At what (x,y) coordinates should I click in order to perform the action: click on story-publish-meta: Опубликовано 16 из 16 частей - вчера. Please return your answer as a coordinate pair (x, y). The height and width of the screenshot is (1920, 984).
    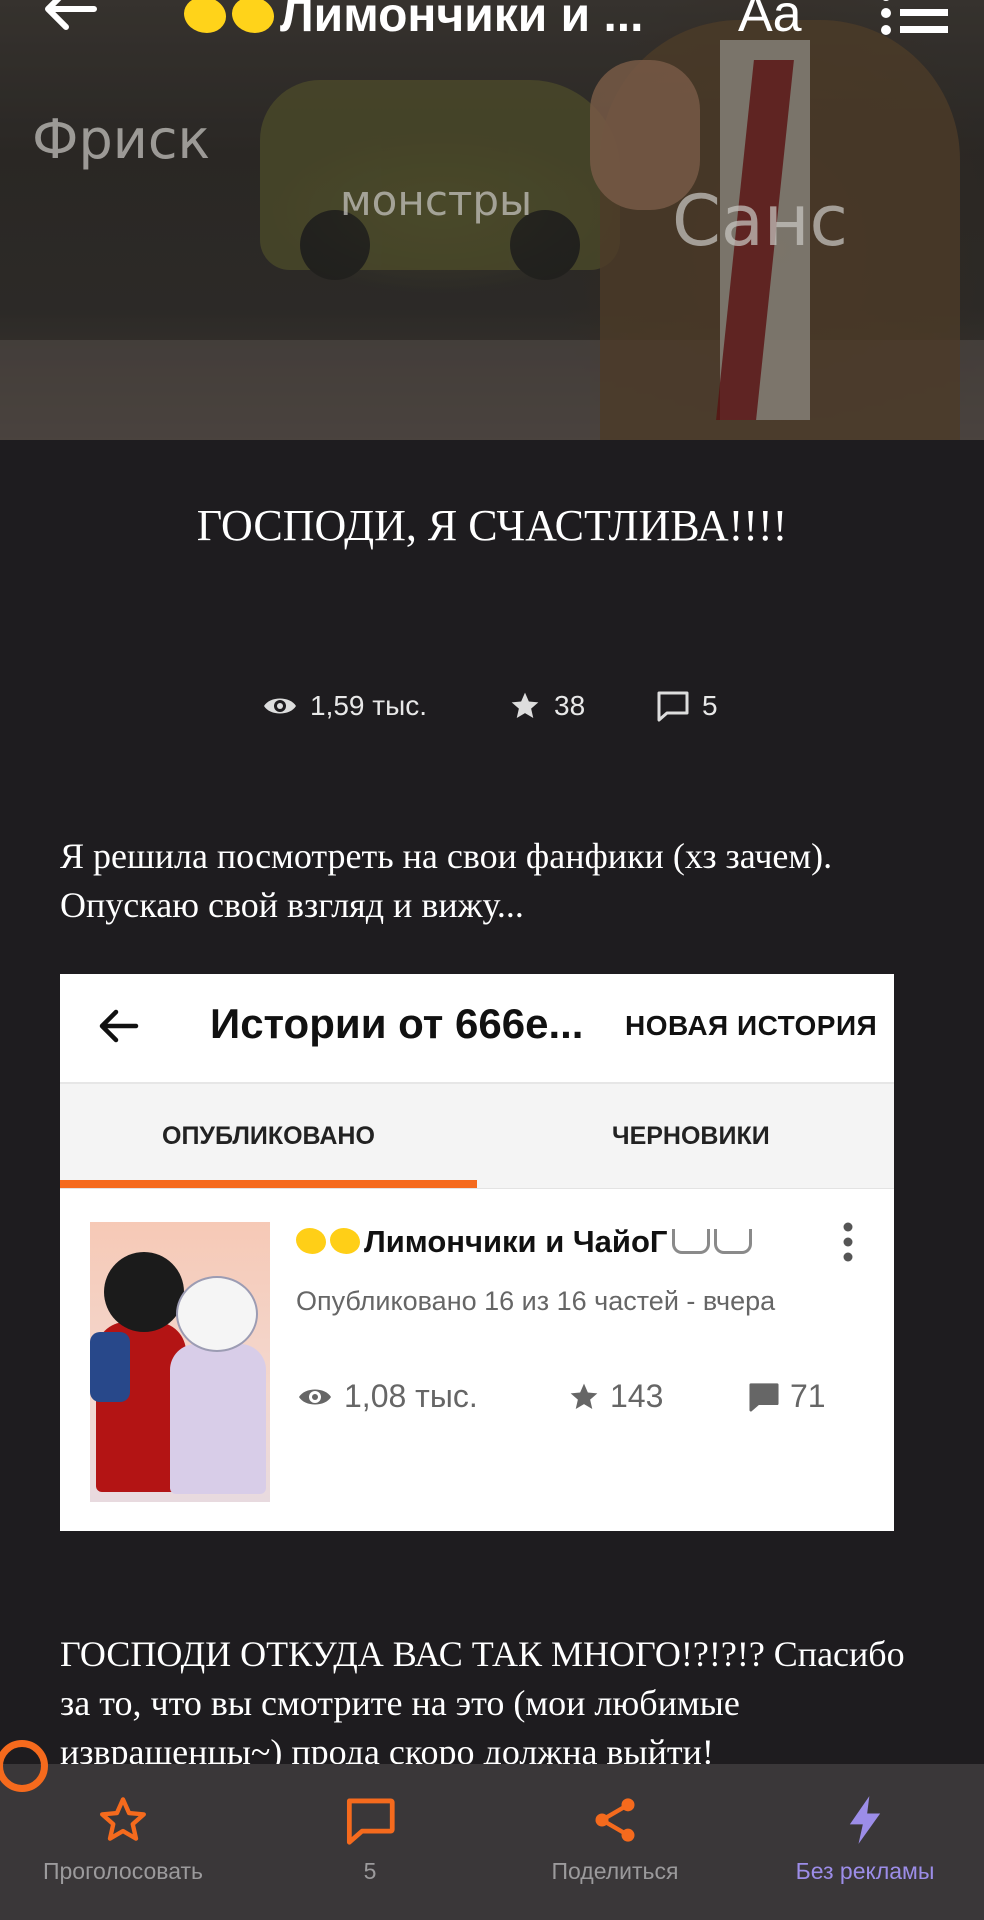
    Looking at the image, I should click on (536, 1301).